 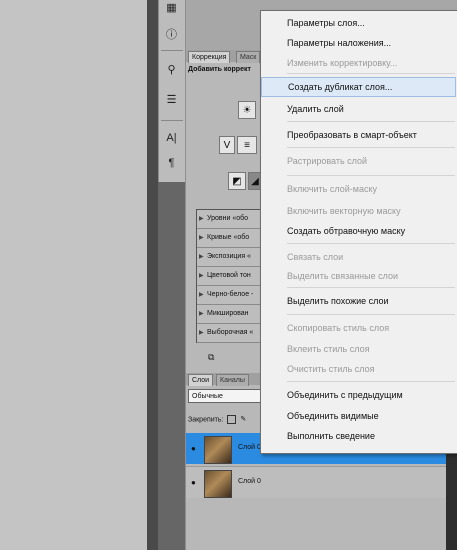 What do you see at coordinates (227, 145) in the screenshot?
I see `vibrance-icon: V` at bounding box center [227, 145].